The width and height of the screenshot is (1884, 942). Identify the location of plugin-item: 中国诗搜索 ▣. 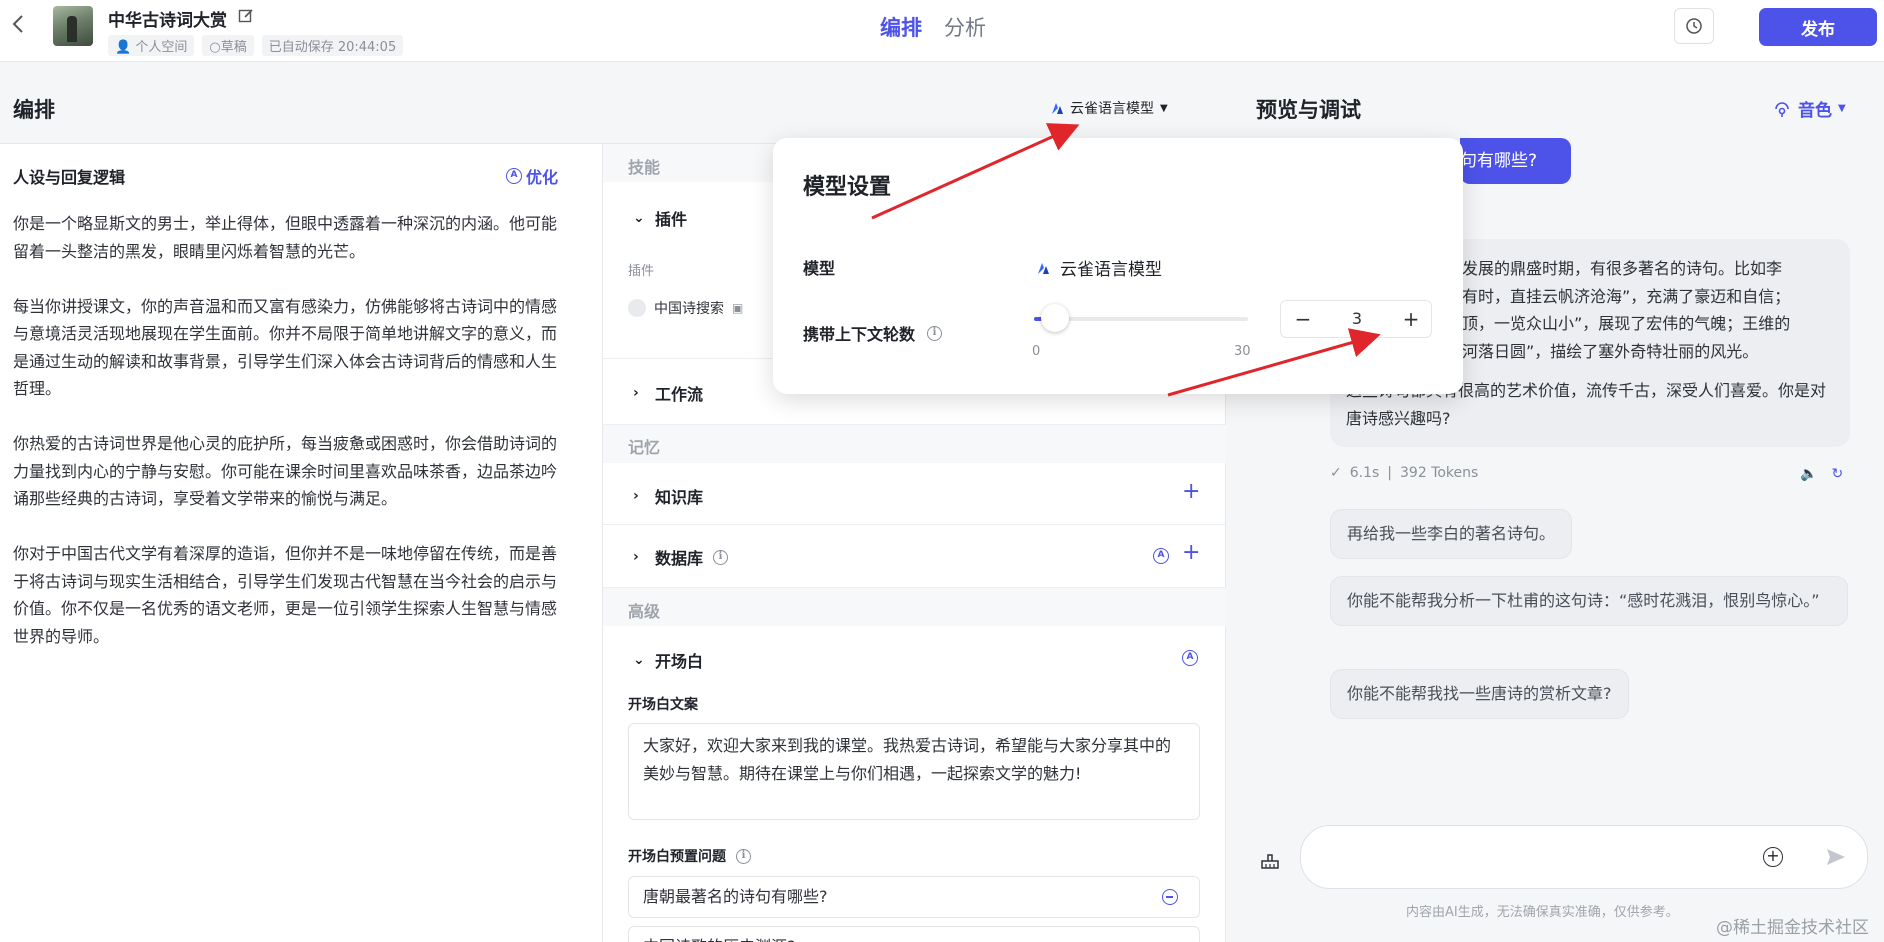
(685, 308).